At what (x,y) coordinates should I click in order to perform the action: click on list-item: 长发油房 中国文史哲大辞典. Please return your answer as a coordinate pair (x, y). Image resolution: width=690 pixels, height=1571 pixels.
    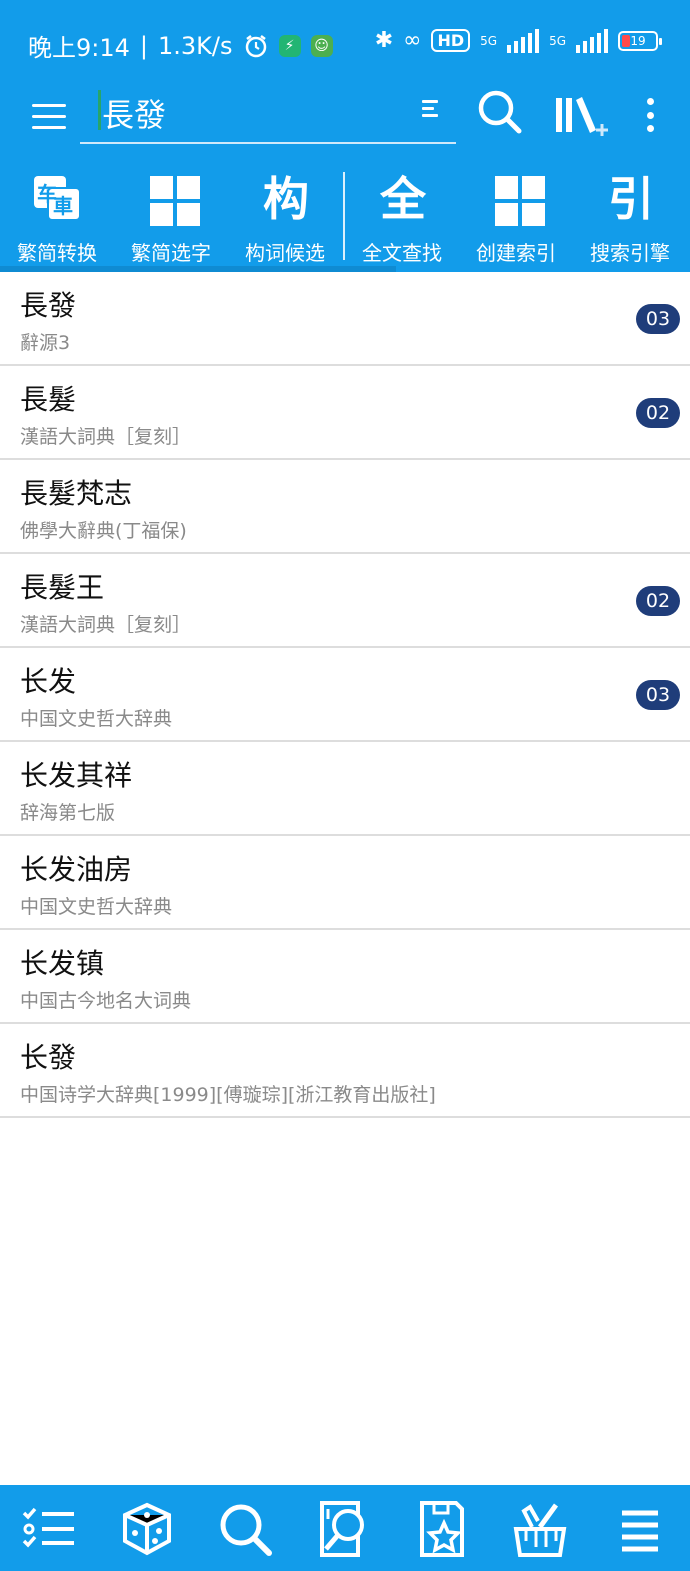
    Looking at the image, I should click on (345, 883).